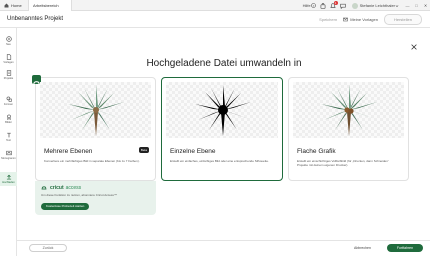 The width and height of the screenshot is (430, 256). What do you see at coordinates (35, 19) in the screenshot?
I see `project-title: Unbenanntes Projekt` at bounding box center [35, 19].